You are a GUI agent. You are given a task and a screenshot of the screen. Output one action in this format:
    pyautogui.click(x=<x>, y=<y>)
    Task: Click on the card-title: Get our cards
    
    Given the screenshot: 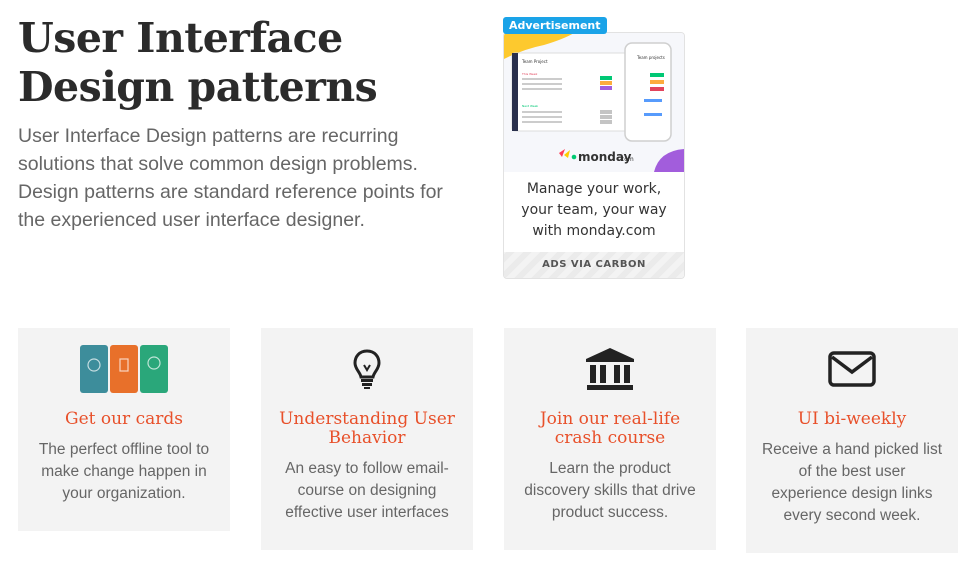 What is the action you would take?
    pyautogui.click(x=124, y=419)
    